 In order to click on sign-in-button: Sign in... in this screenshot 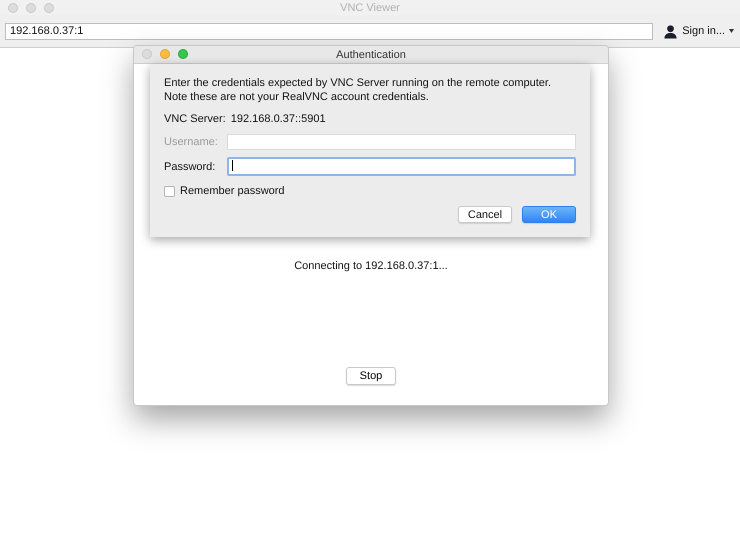, I will do `click(698, 31)`.